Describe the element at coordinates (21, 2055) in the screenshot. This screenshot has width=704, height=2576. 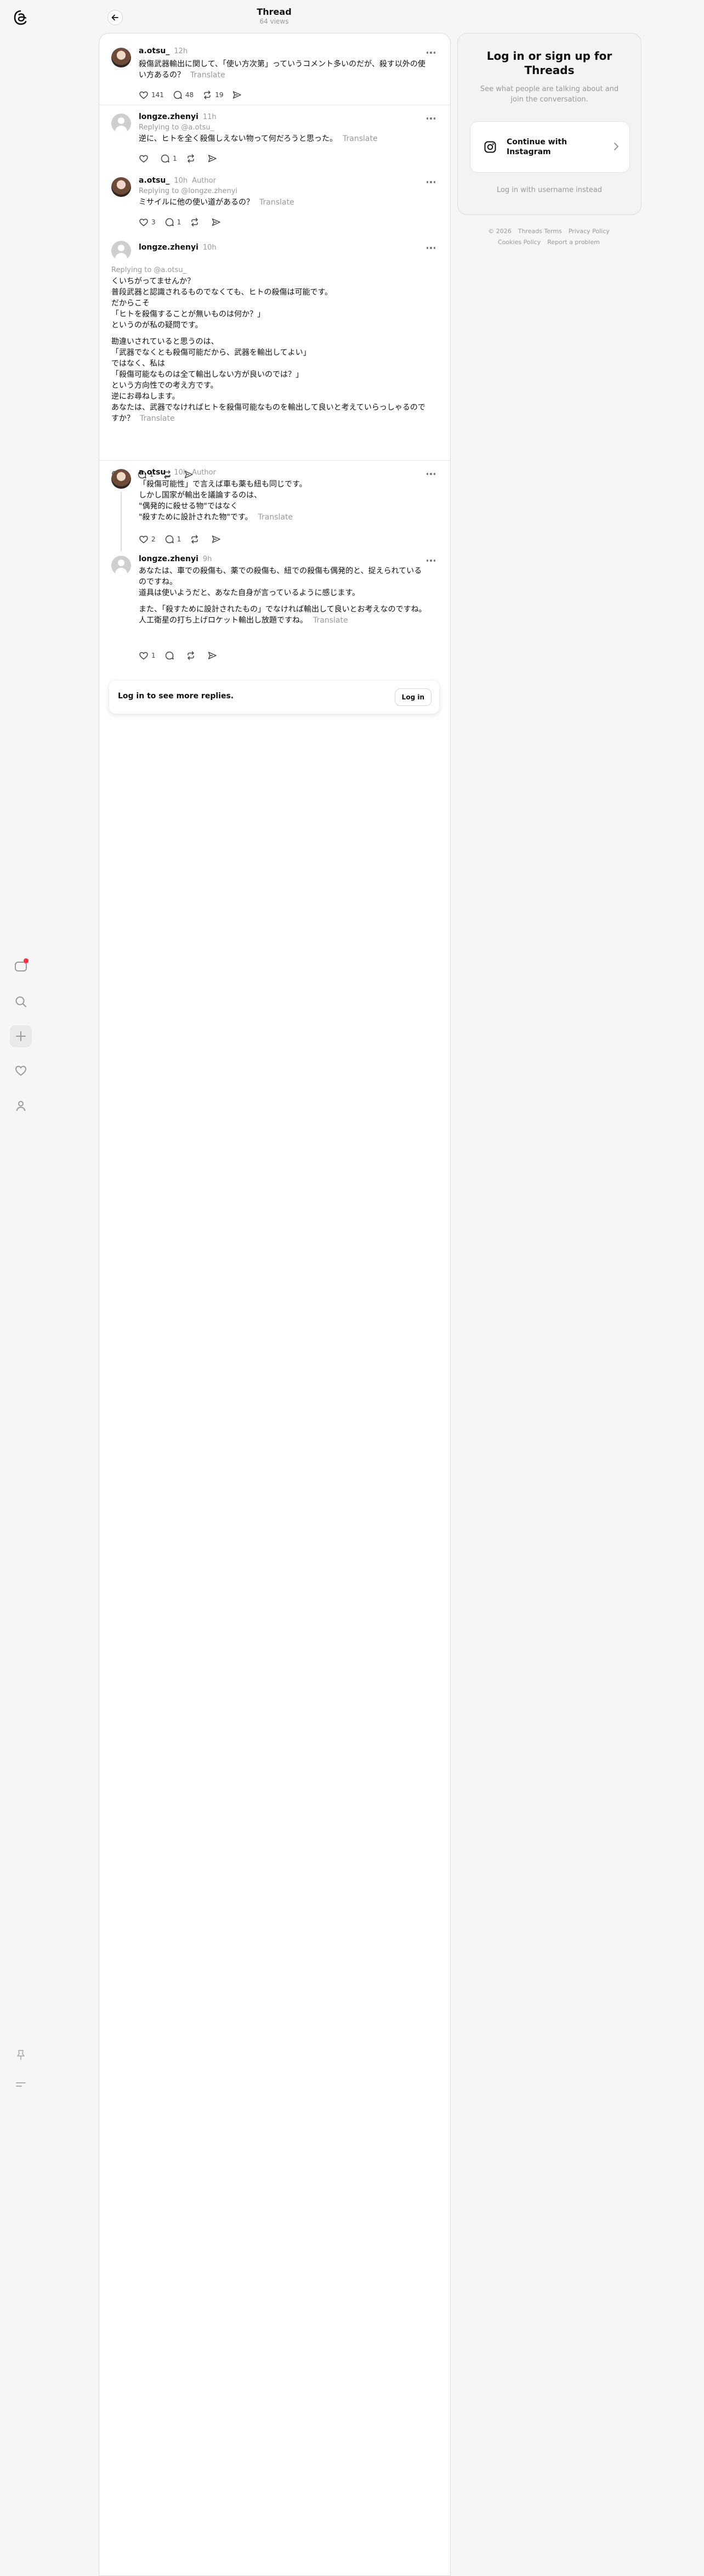
I see `pin-icon` at that location.